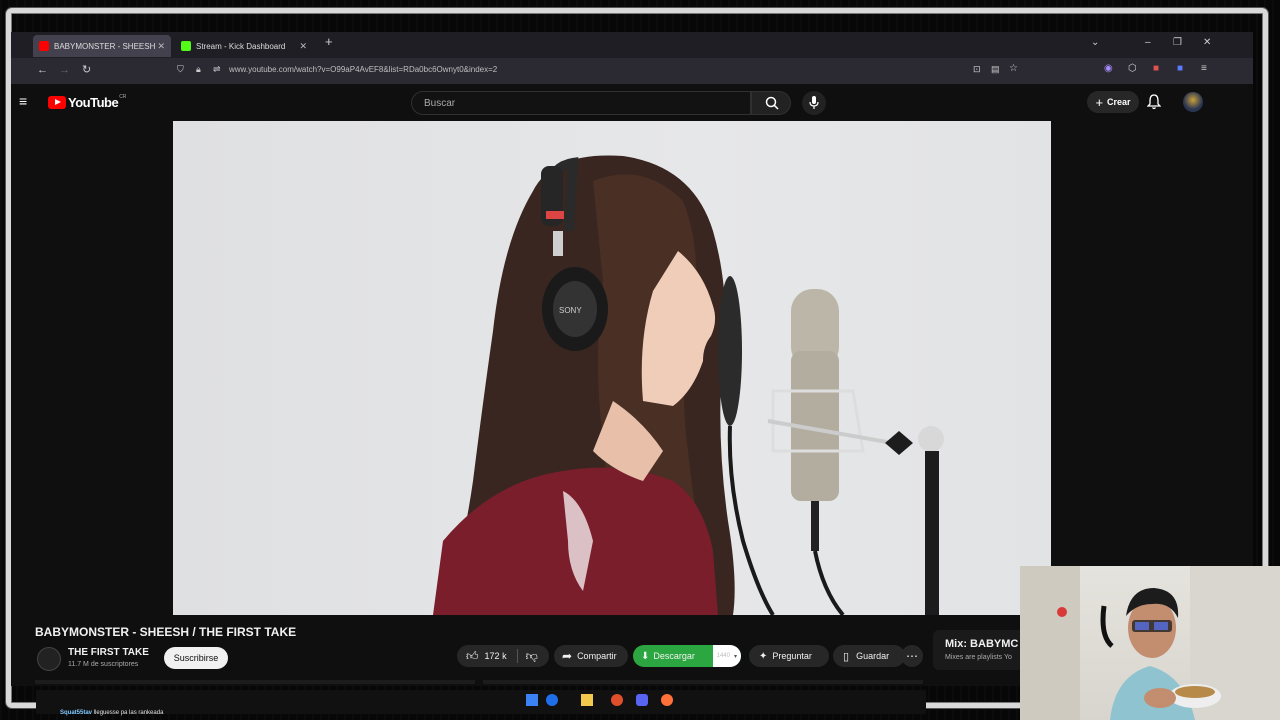  I want to click on share-label: Compartir, so click(597, 656).